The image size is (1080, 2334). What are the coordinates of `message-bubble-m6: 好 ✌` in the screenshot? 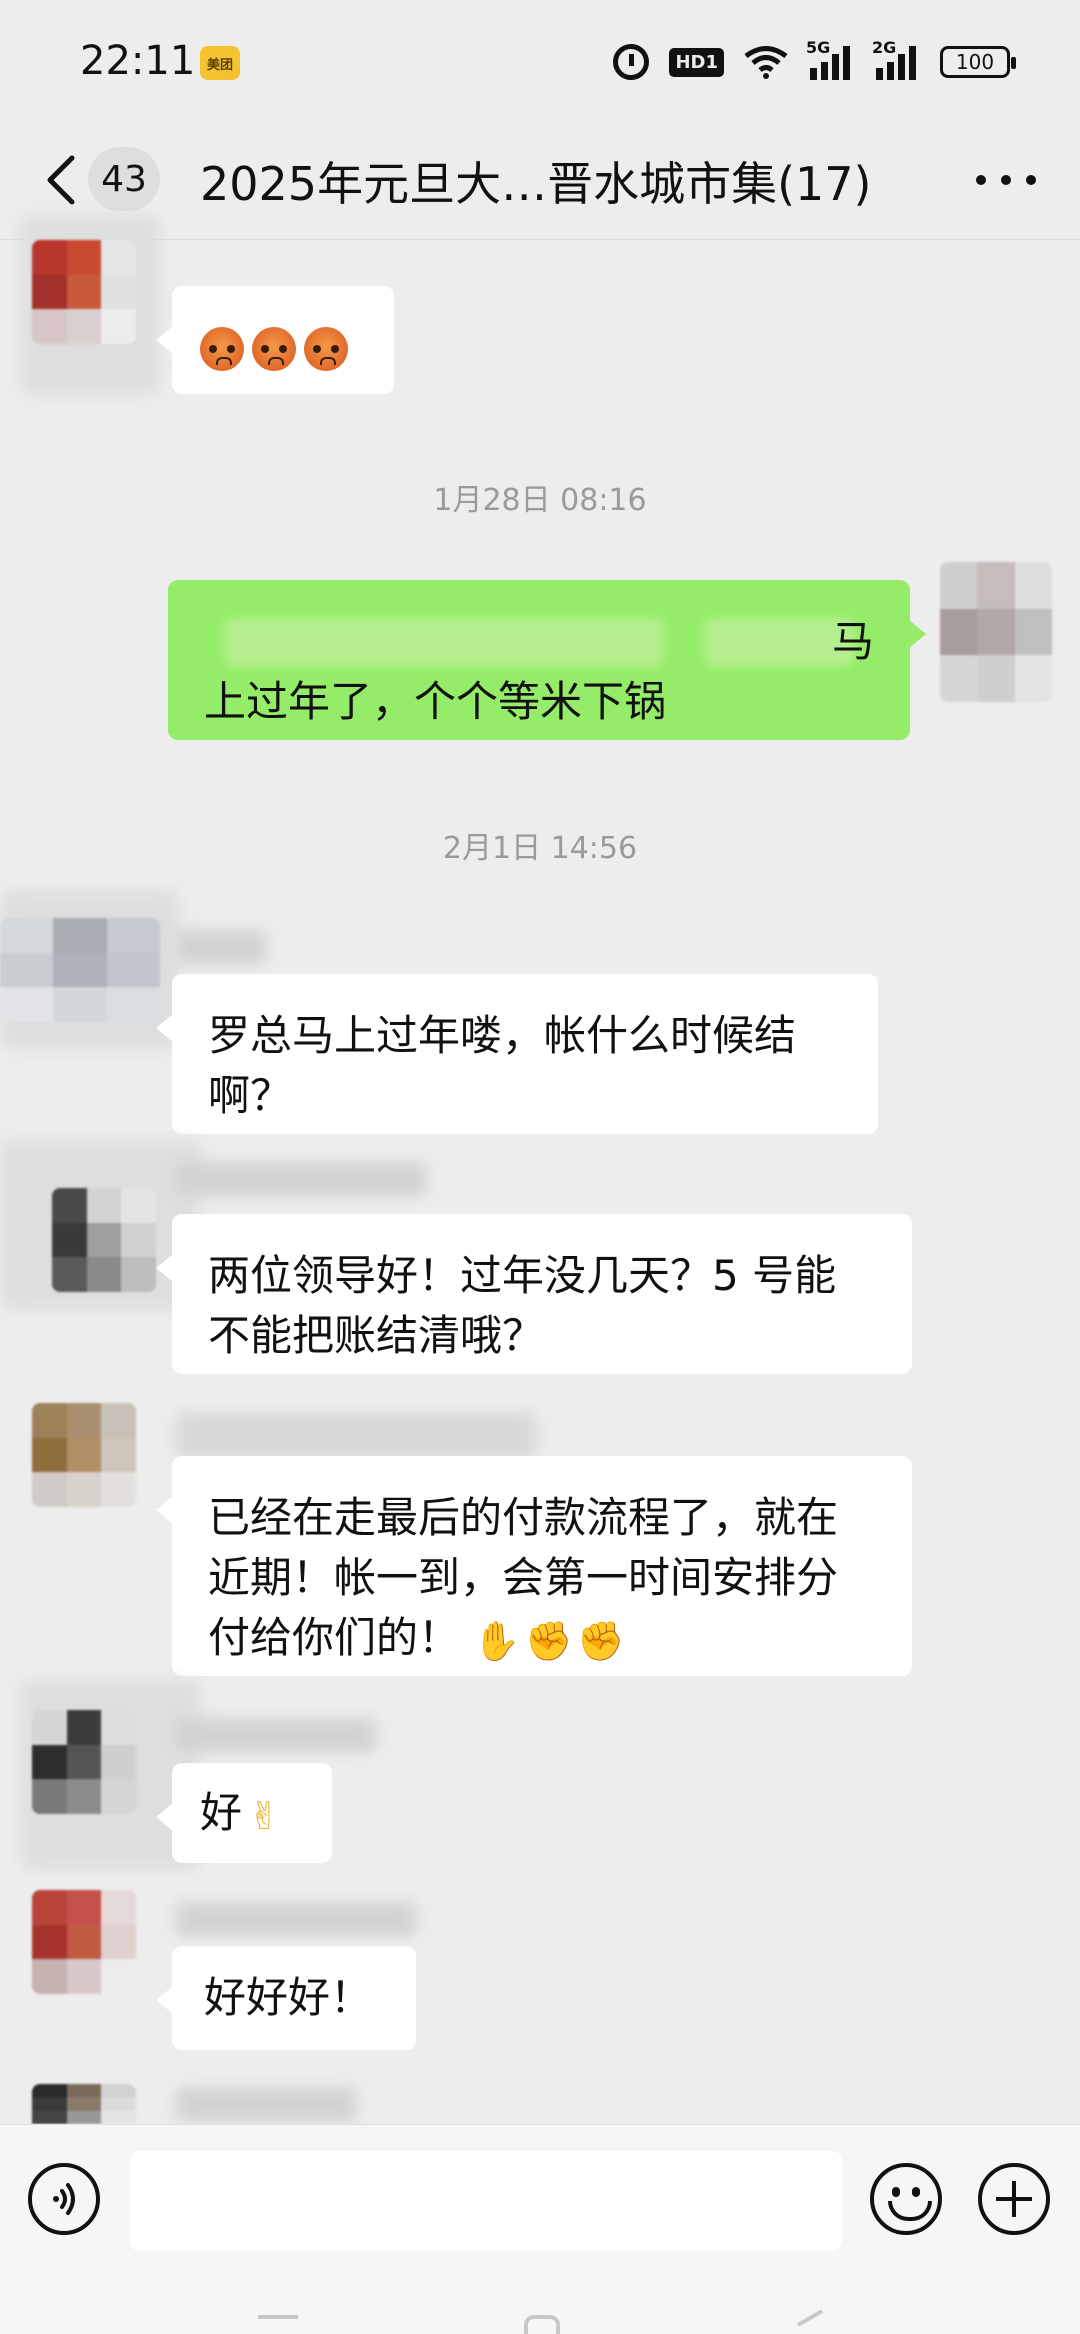 It's located at (244, 1813).